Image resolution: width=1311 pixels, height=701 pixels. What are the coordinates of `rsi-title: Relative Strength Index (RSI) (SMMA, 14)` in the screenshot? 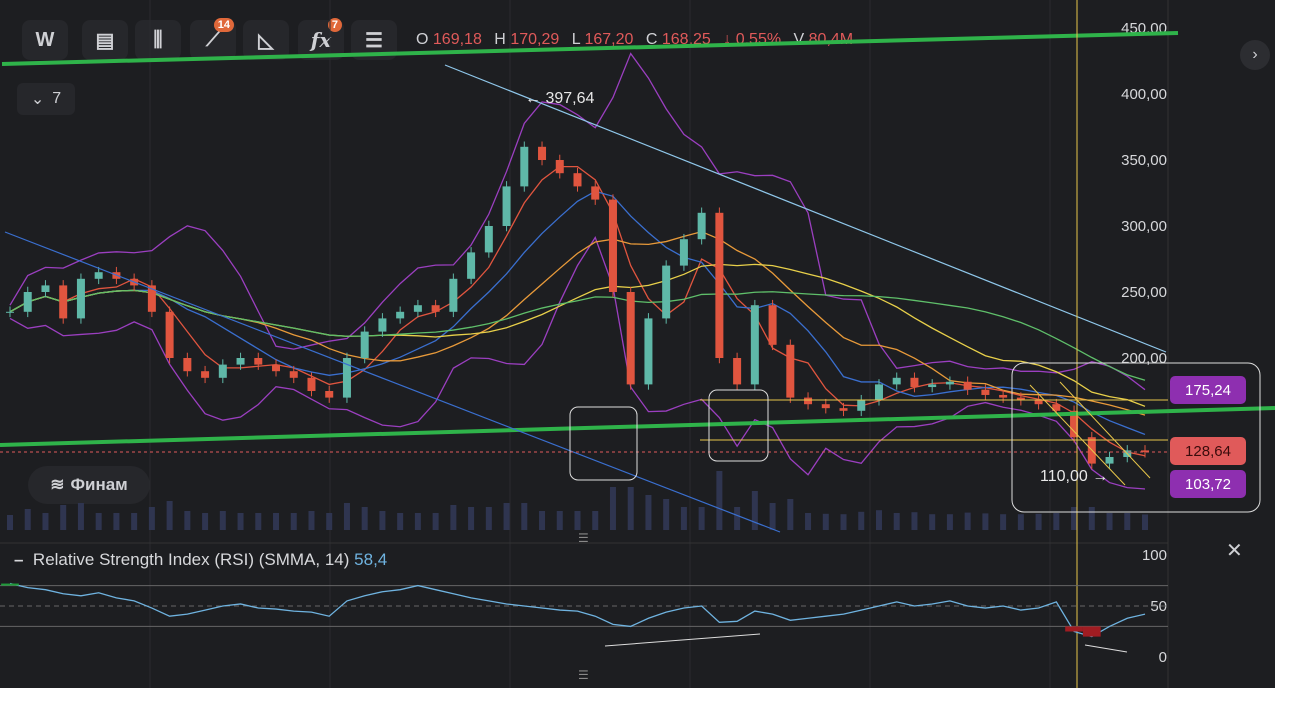 It's located at (191, 559).